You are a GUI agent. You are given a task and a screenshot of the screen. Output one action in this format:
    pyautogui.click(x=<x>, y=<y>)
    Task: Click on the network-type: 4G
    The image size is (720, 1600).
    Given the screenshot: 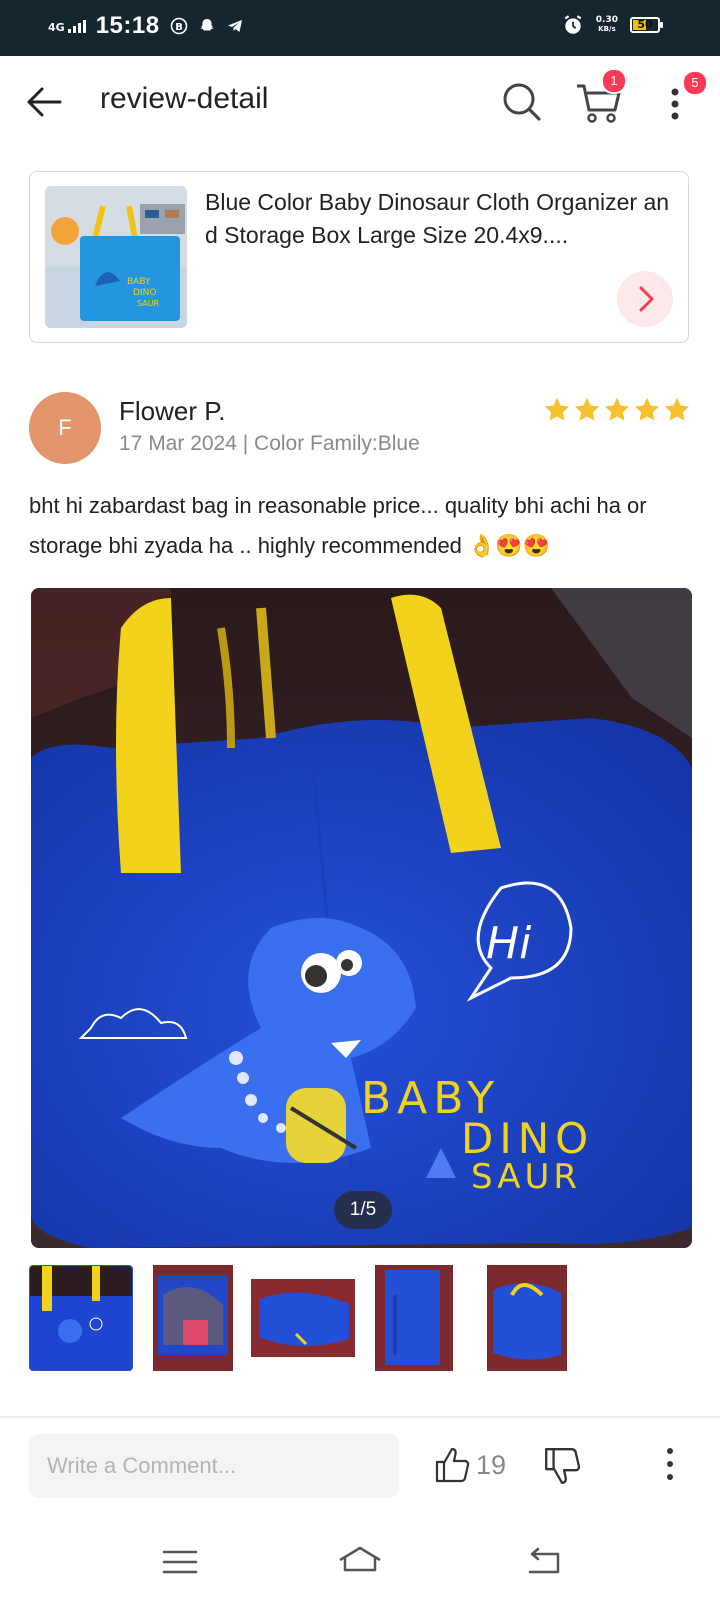 What is the action you would take?
    pyautogui.click(x=56, y=27)
    